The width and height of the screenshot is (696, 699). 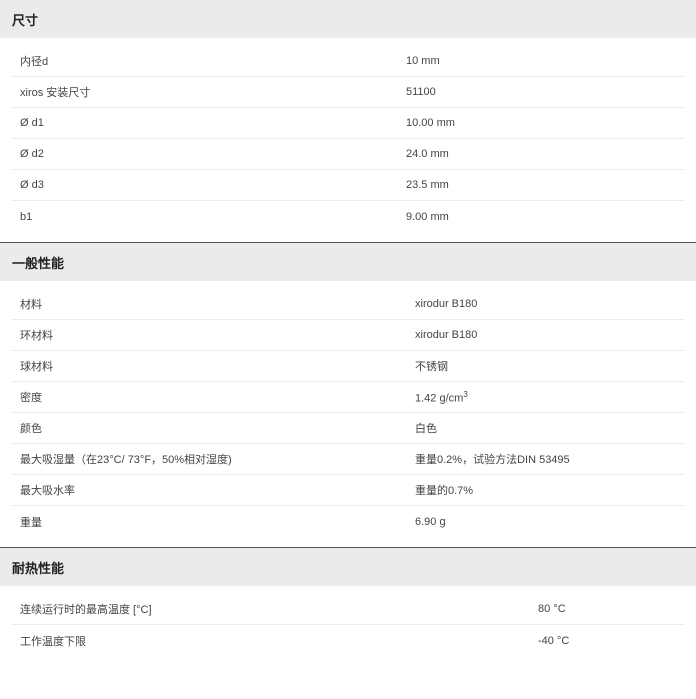 I want to click on spec-label: 密度, so click(x=31, y=398).